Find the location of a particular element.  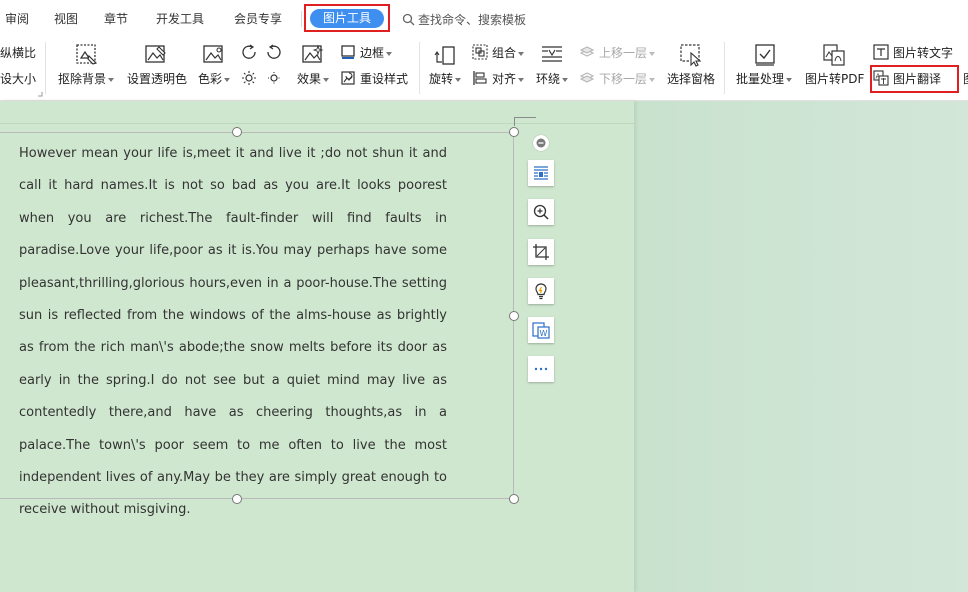

dialog-launcher-icon is located at coordinates (40, 94).